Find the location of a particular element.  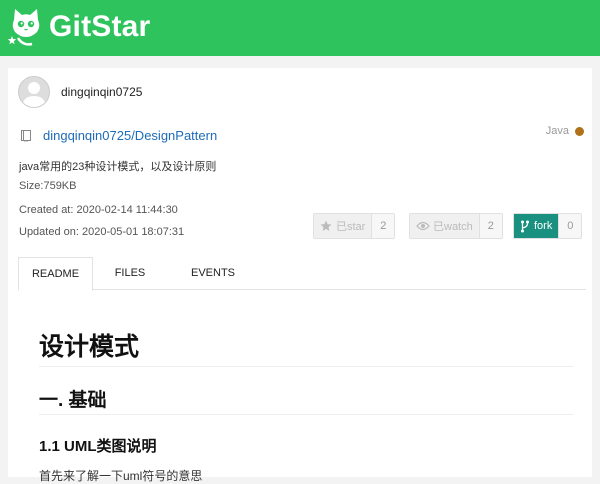

cat-logo-icon is located at coordinates (23, 27).